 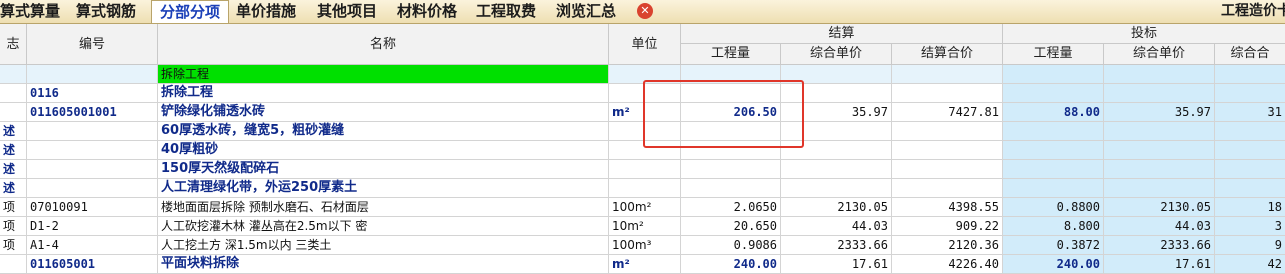 I want to click on tab-browse-summary: 浏览汇总, so click(x=586, y=11).